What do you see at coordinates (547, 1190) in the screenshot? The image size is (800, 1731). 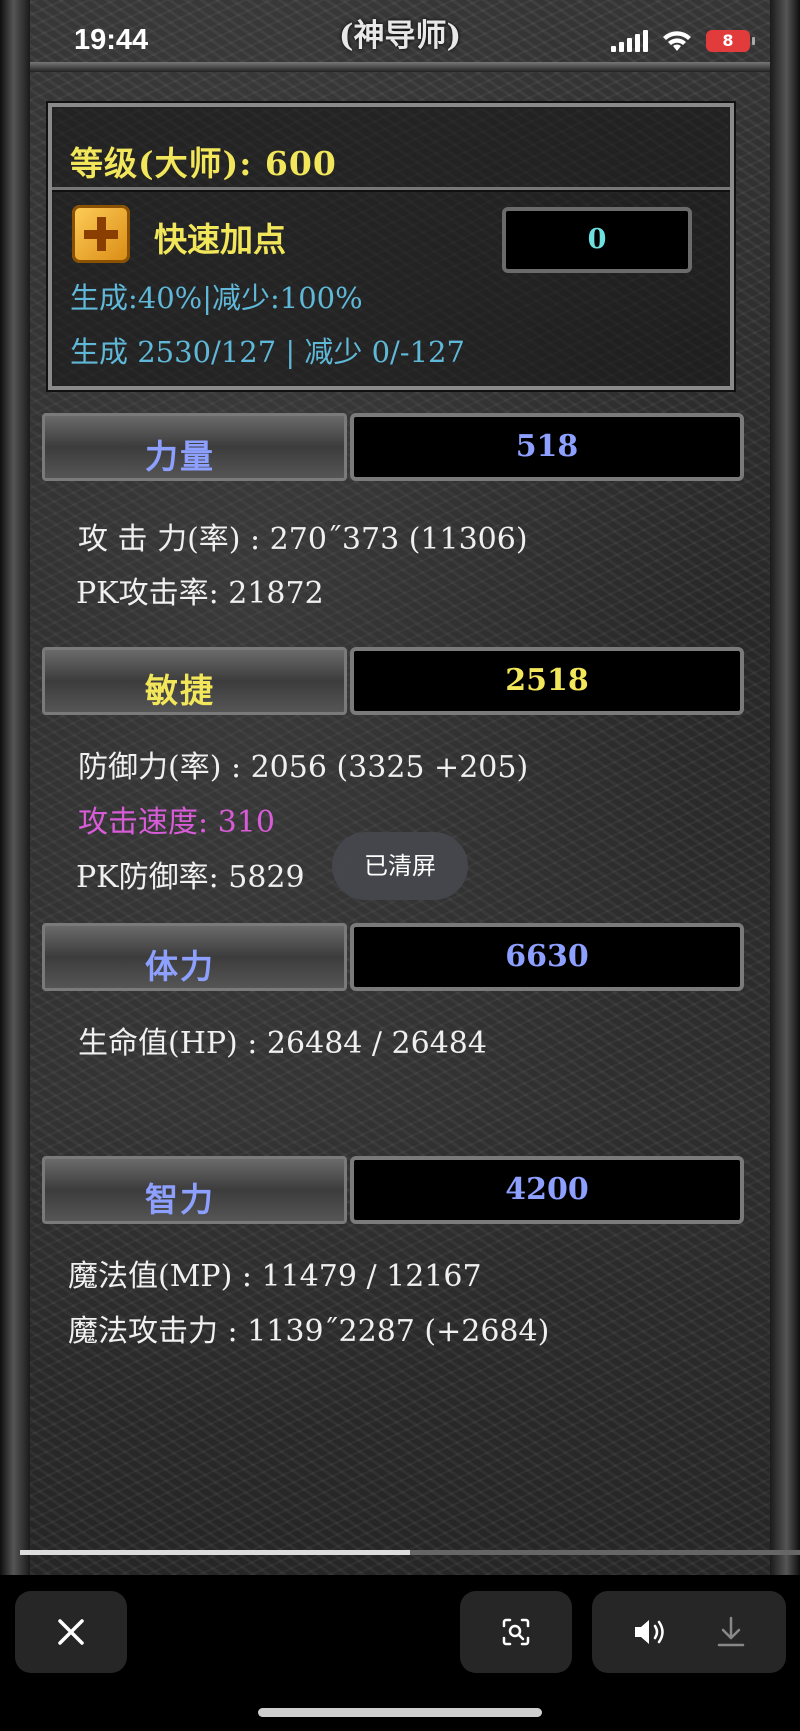 I see `stat-value-field: 4200` at bounding box center [547, 1190].